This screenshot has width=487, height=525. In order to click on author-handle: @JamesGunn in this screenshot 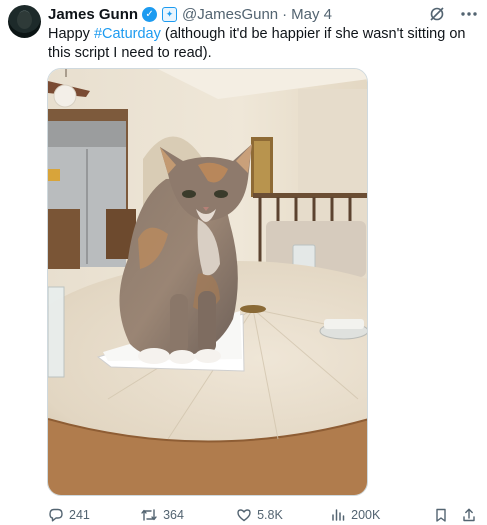, I will do `click(230, 14)`.